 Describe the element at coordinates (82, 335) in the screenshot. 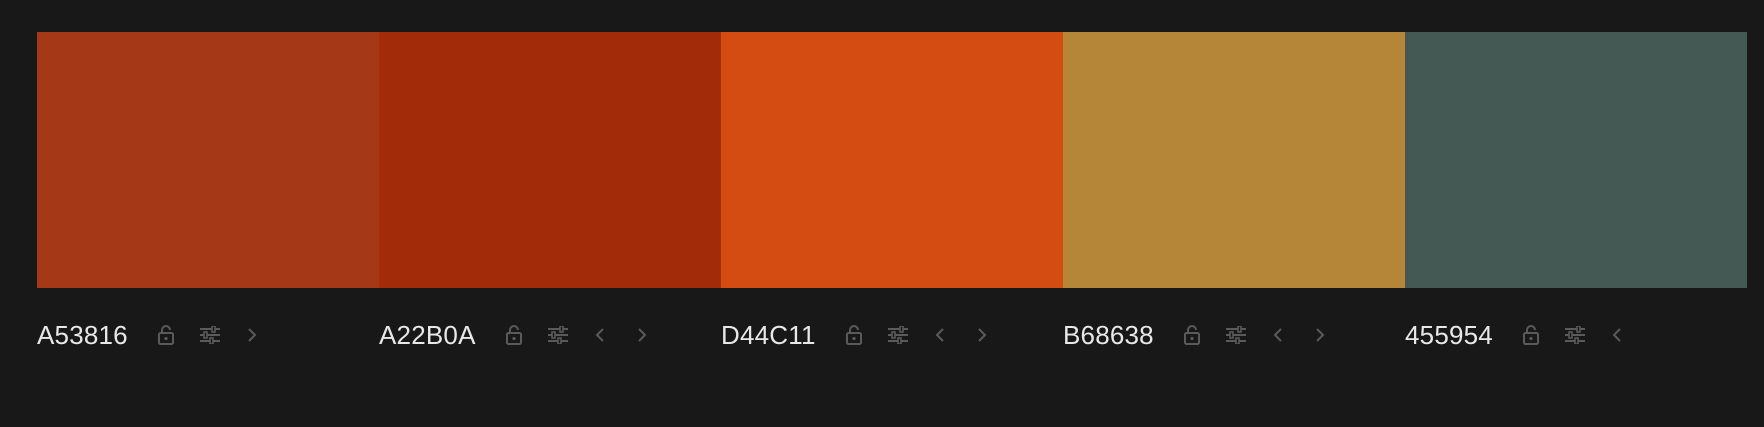

I see `hex-code: A53816` at that location.